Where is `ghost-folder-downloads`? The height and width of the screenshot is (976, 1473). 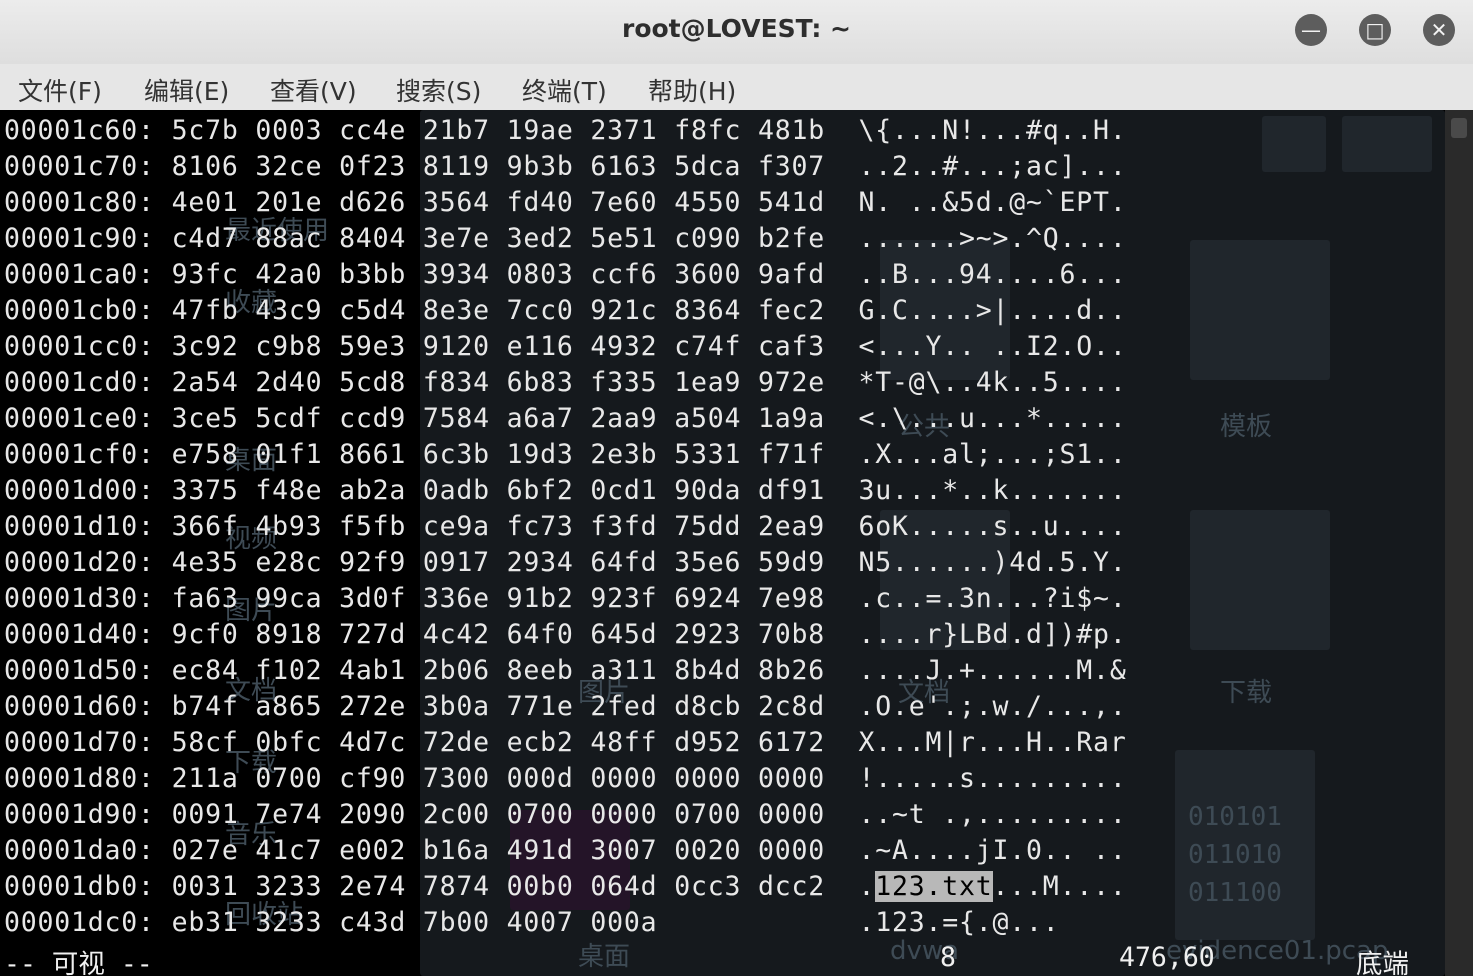
ghost-folder-downloads is located at coordinates (1260, 580).